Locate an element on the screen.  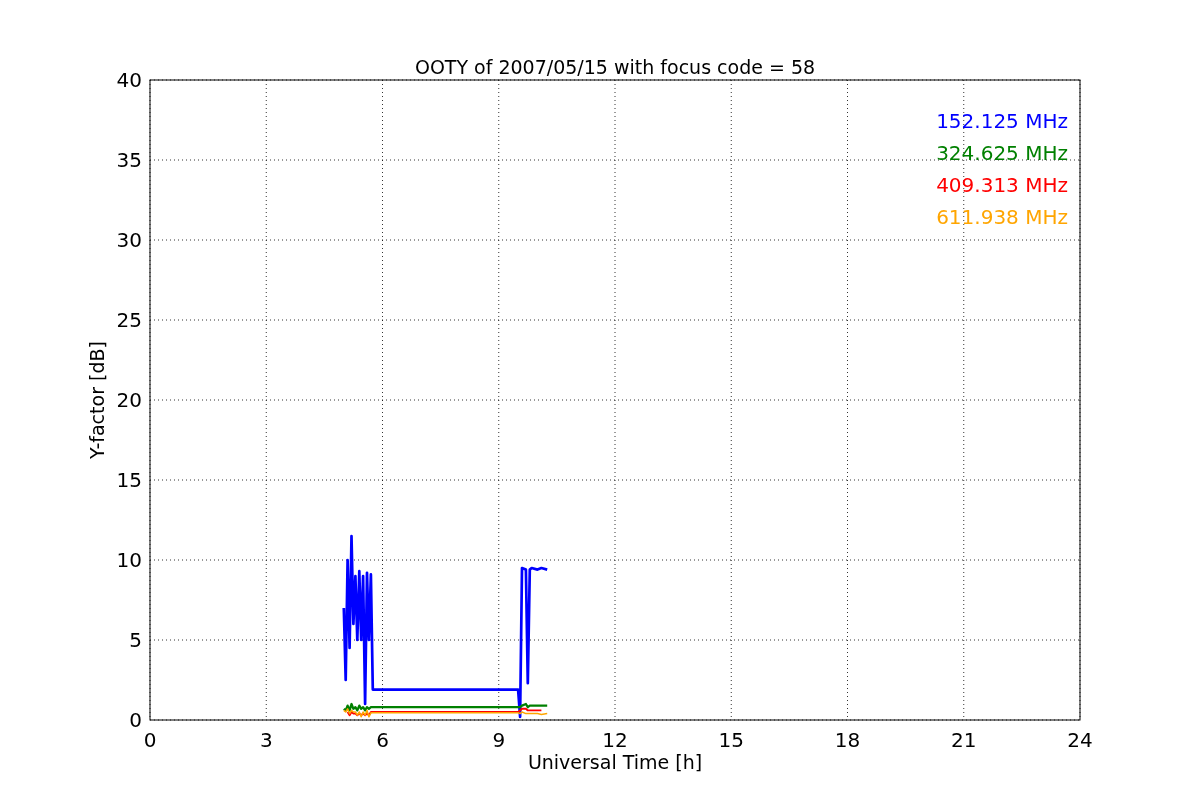
legend-label: 611.938 MHz is located at coordinates (1002, 217).